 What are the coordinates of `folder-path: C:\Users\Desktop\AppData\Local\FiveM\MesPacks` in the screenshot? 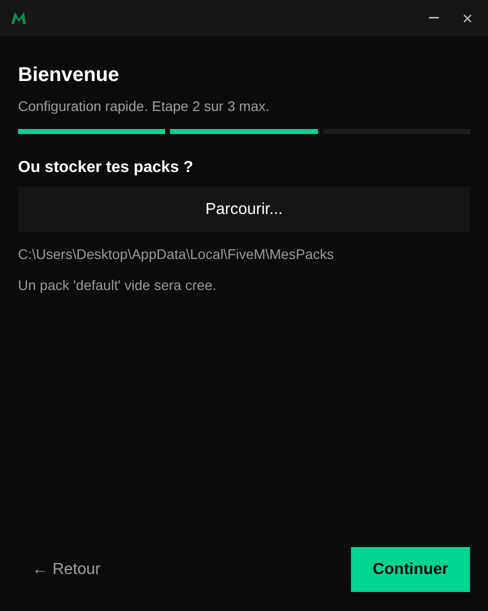 It's located at (176, 254).